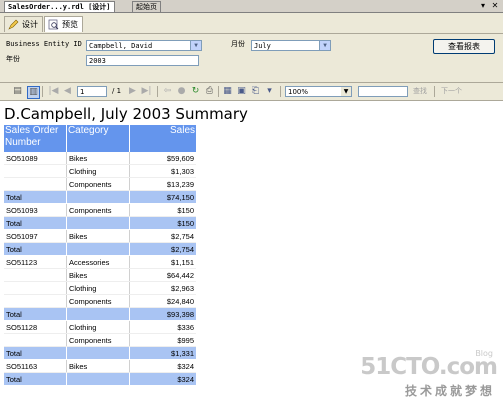 The width and height of the screenshot is (503, 404). What do you see at coordinates (100, 327) in the screenshot?
I see `table-row: SO51128 Clothing $336` at bounding box center [100, 327].